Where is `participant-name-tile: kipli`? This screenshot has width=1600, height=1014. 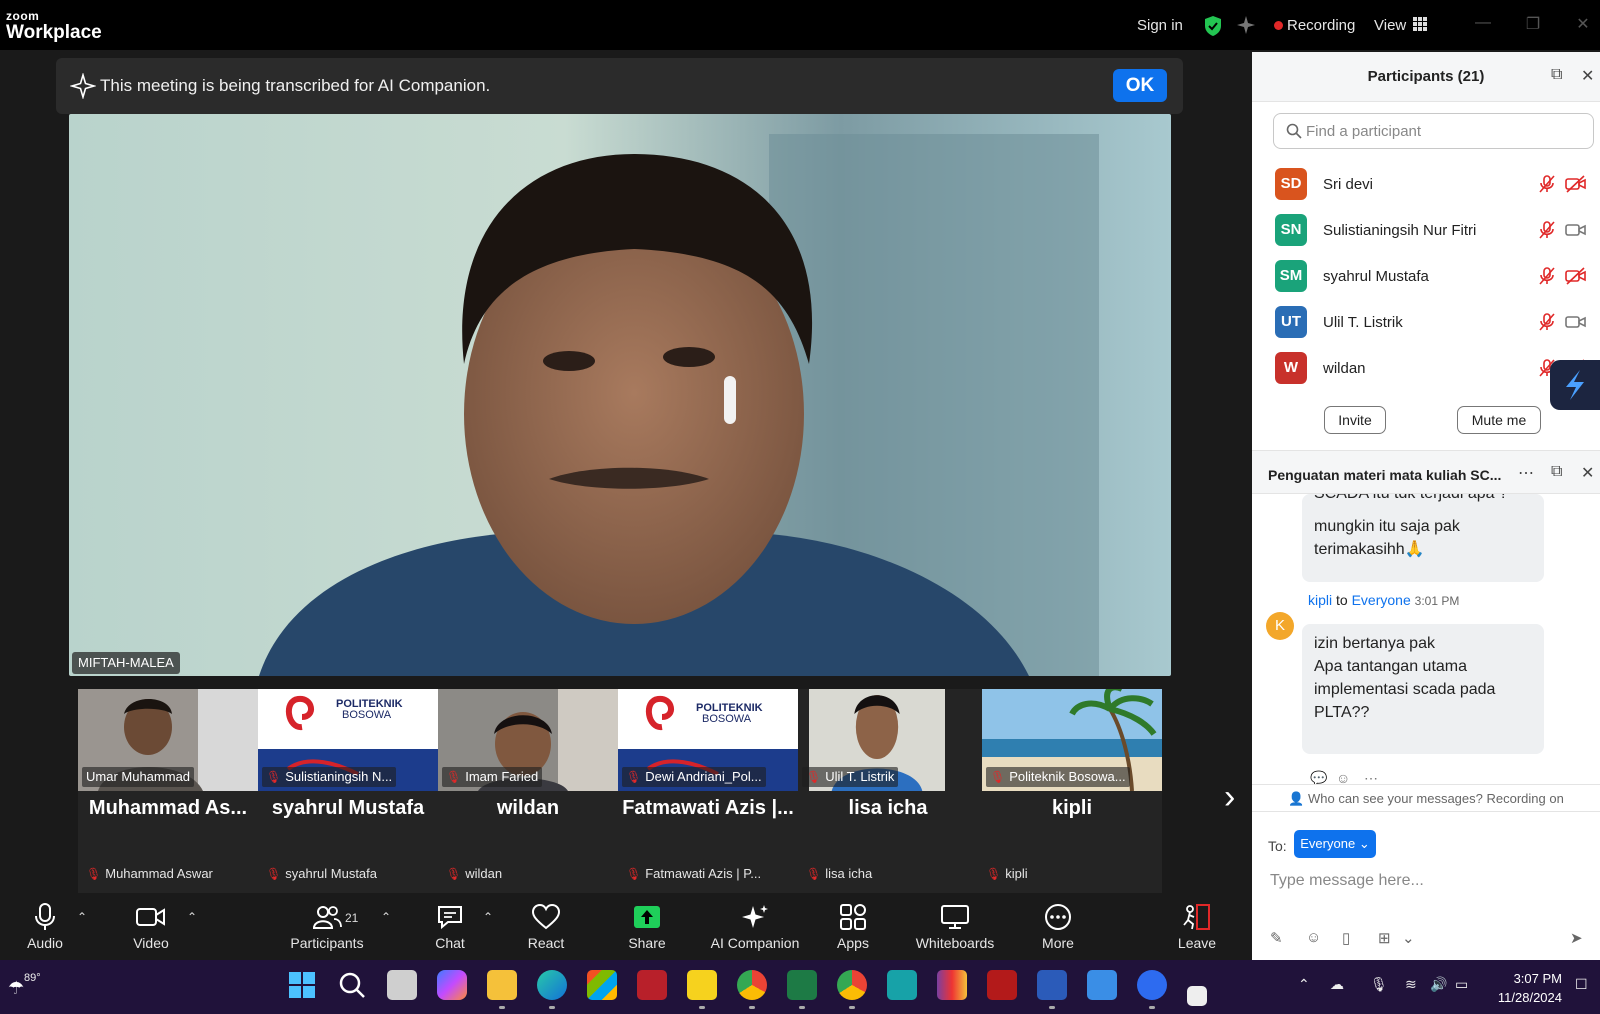
participant-name-tile: kipli is located at coordinates (1072, 808).